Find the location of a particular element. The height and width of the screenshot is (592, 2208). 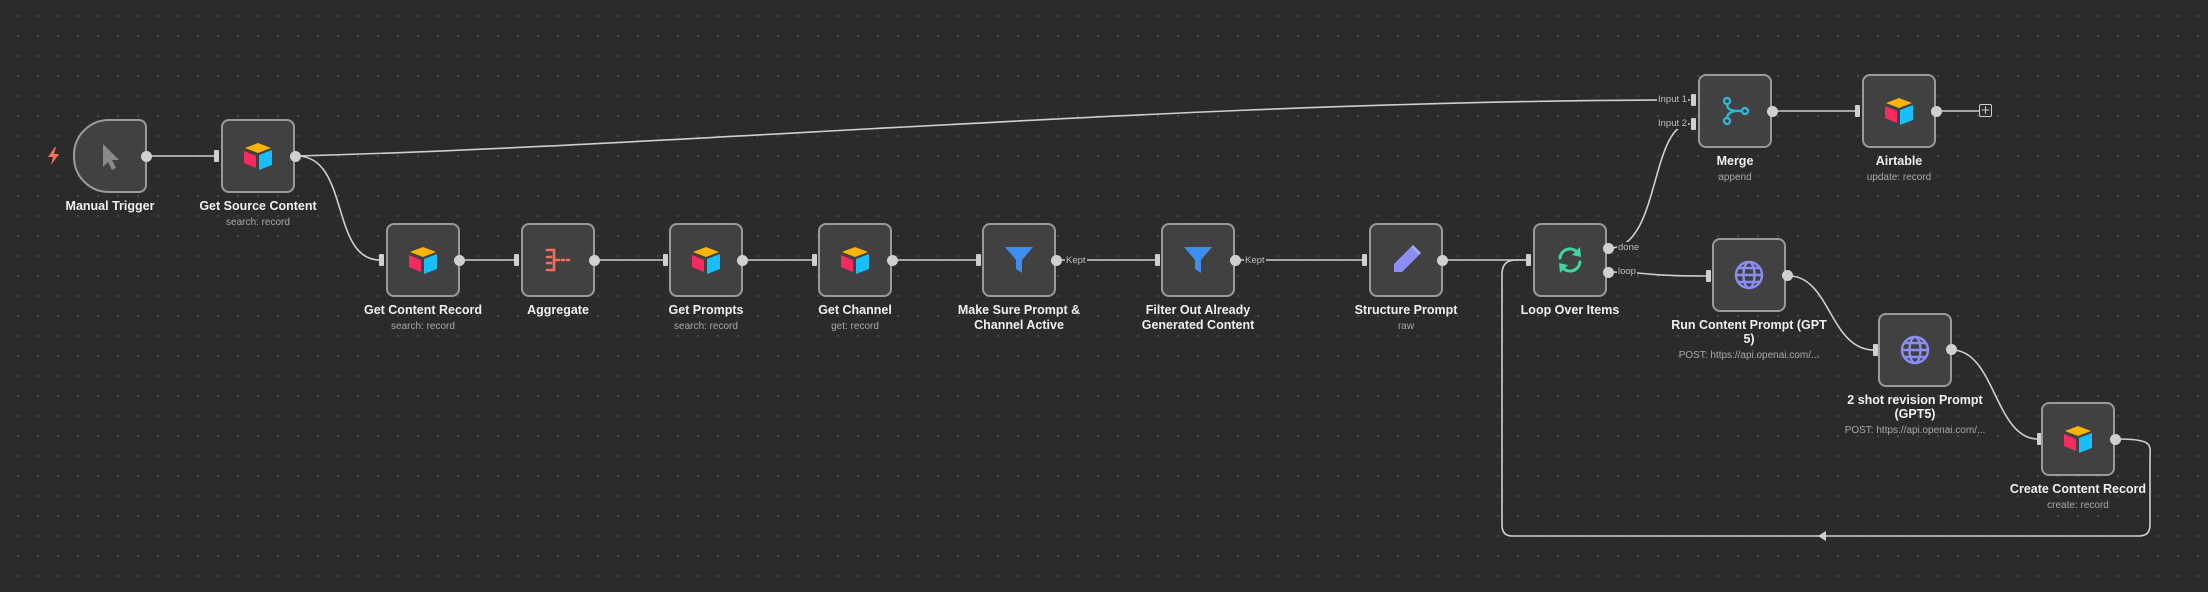

node-subtitle: append is located at coordinates (1735, 177).